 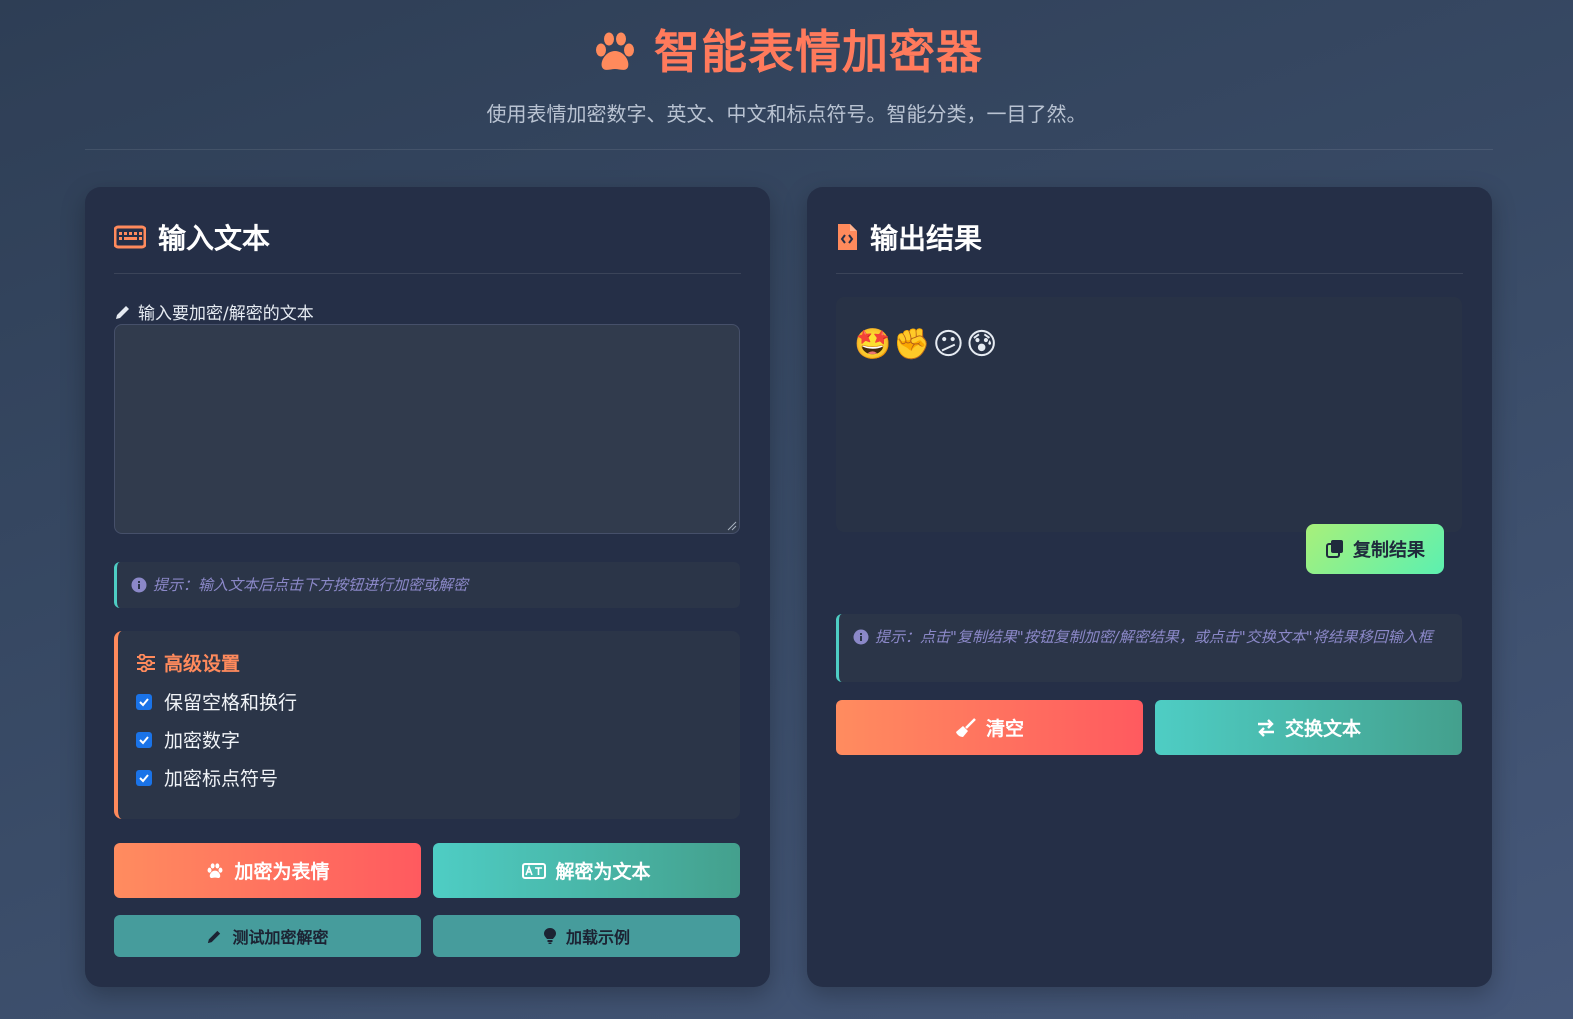 I want to click on output-panel-title: 输出结果, so click(x=926, y=238).